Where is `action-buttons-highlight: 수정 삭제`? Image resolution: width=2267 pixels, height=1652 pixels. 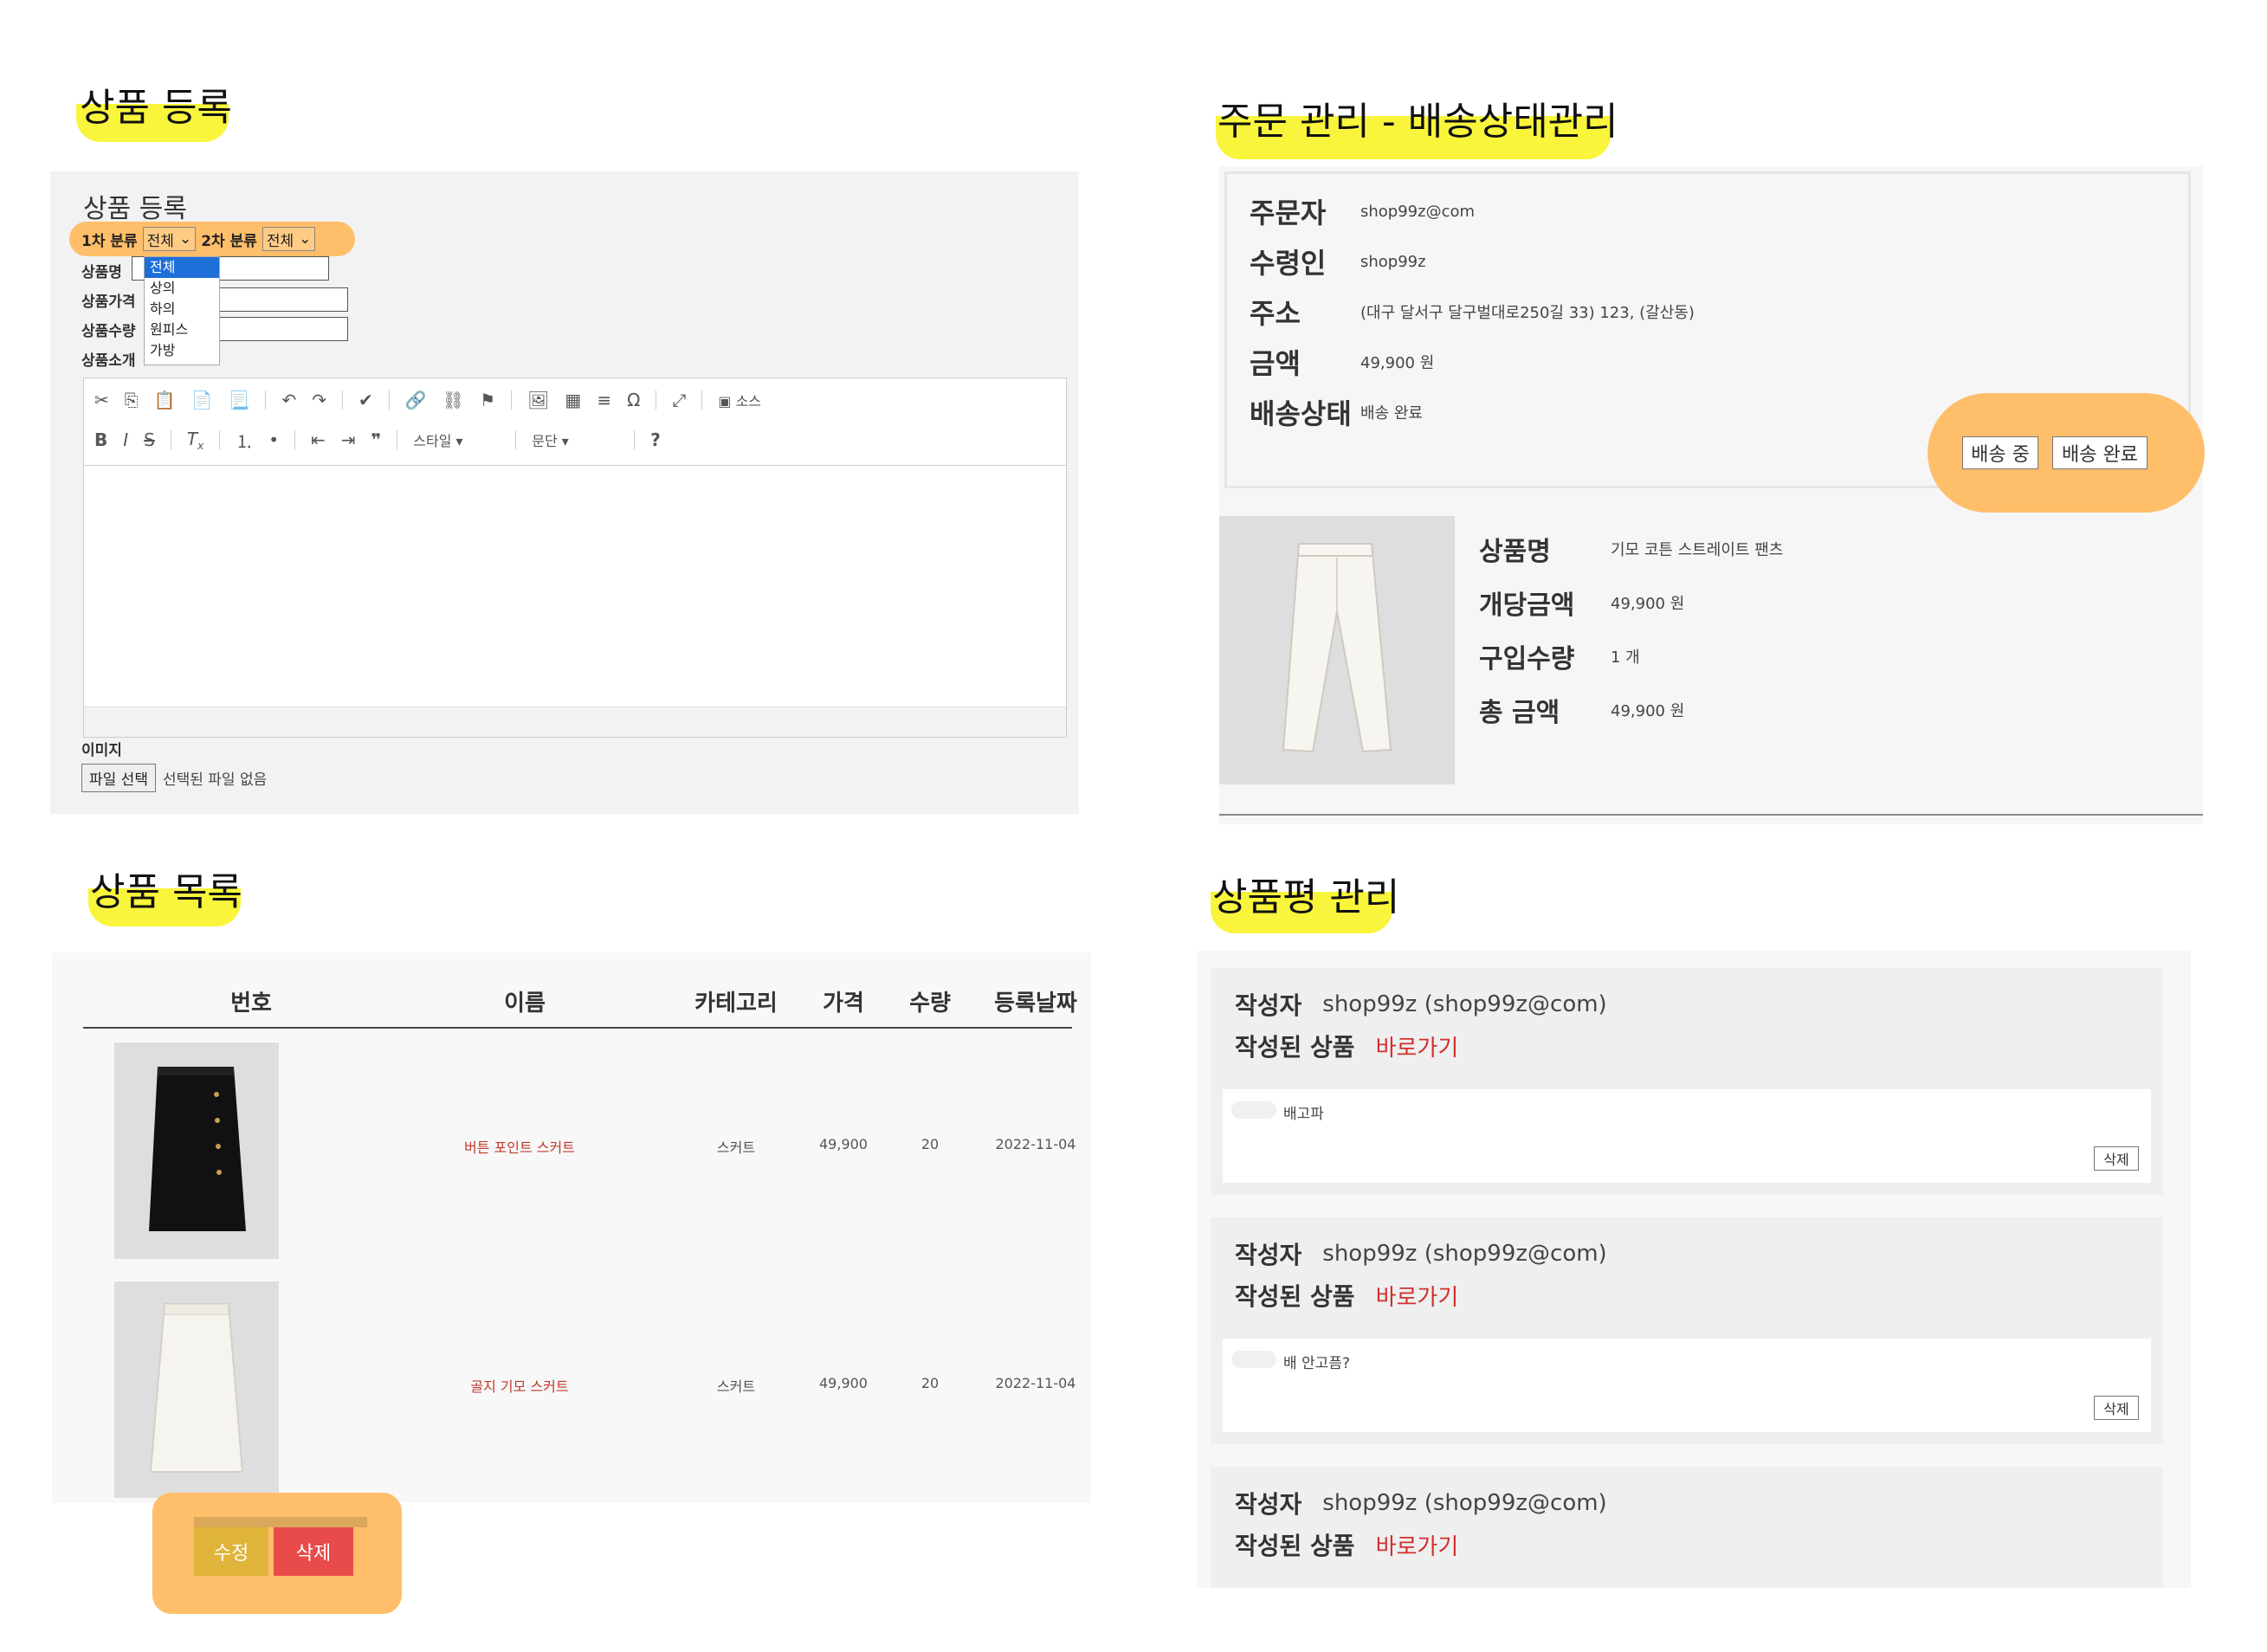 action-buttons-highlight: 수정 삭제 is located at coordinates (277, 1553).